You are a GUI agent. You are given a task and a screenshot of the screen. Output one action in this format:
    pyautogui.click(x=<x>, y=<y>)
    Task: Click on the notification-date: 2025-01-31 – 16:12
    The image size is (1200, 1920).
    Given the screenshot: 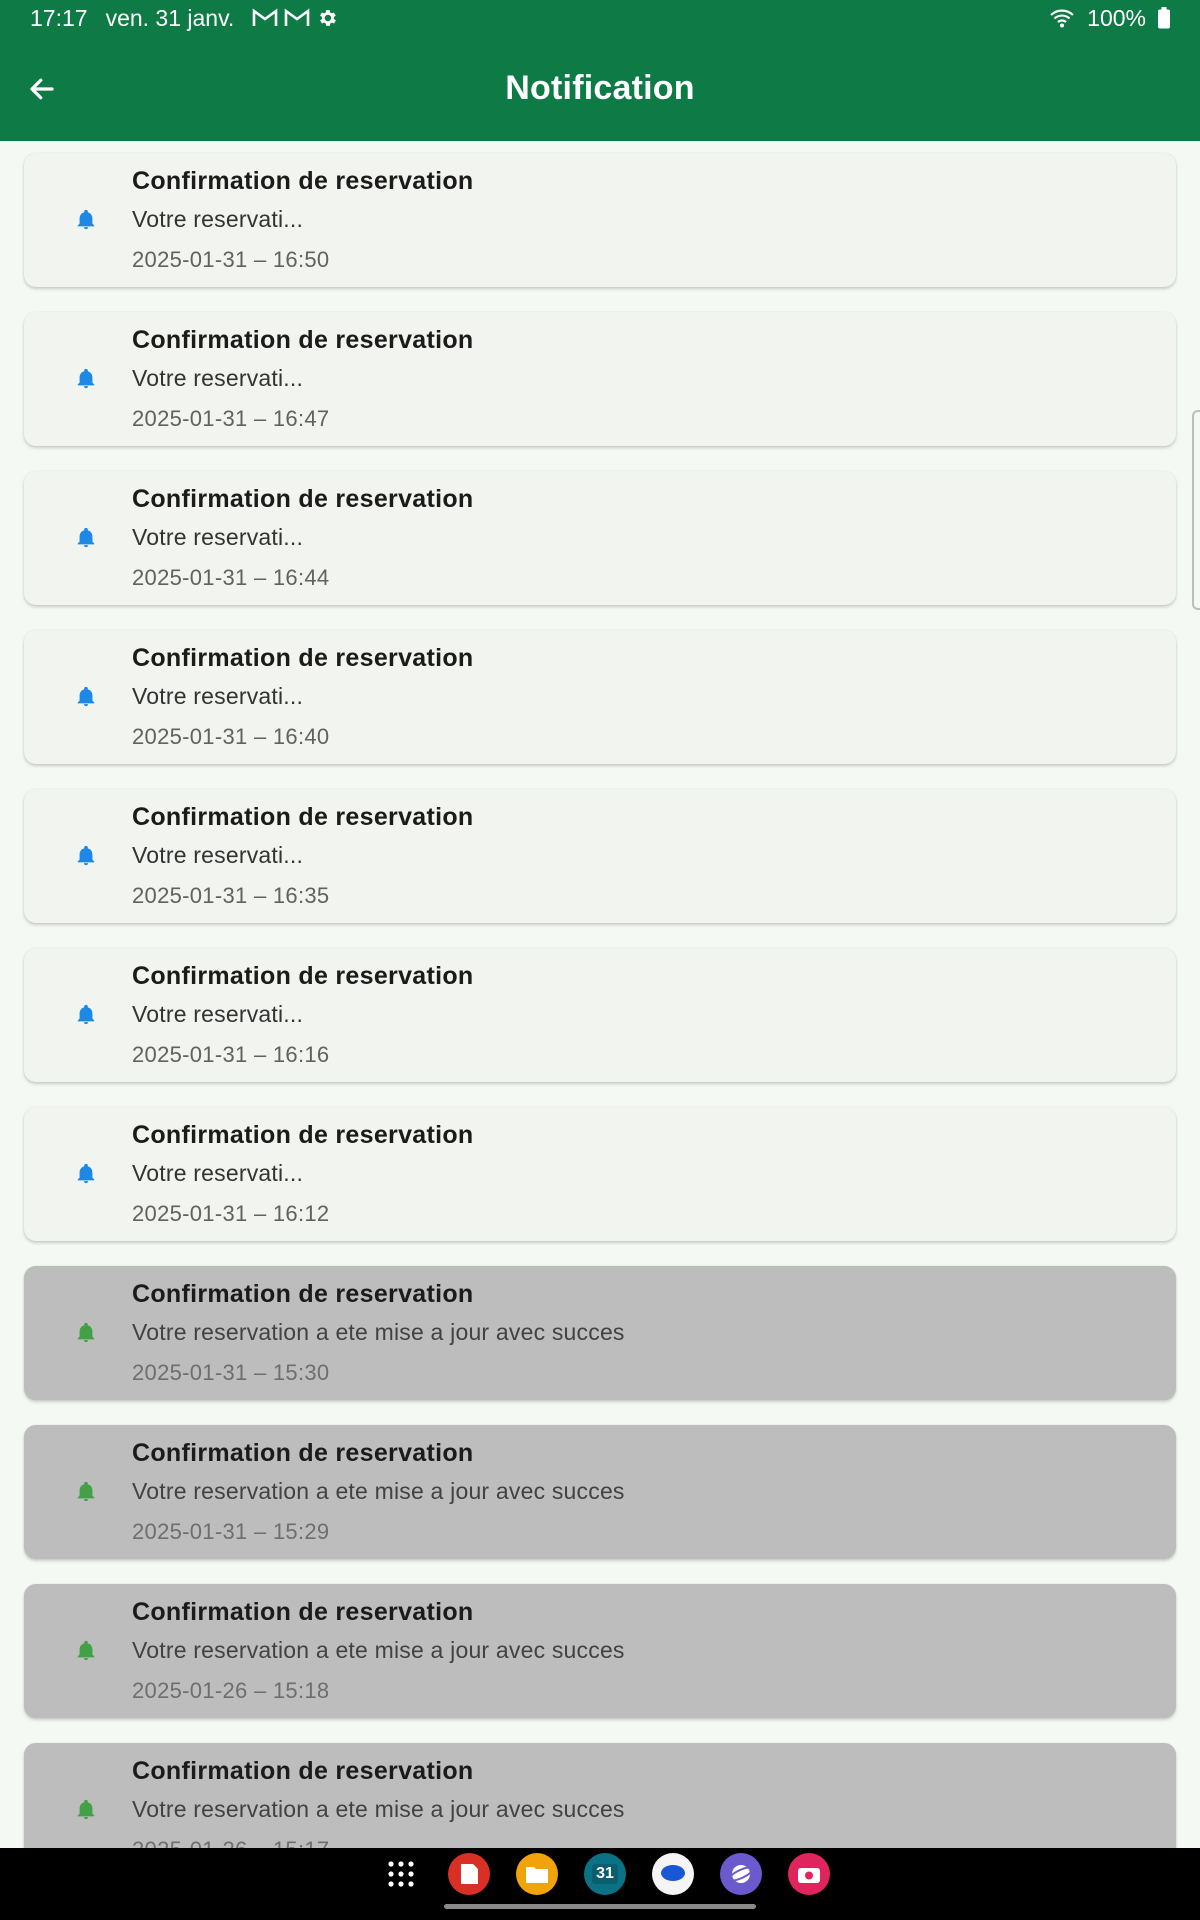 What is the action you would take?
    pyautogui.click(x=231, y=1213)
    